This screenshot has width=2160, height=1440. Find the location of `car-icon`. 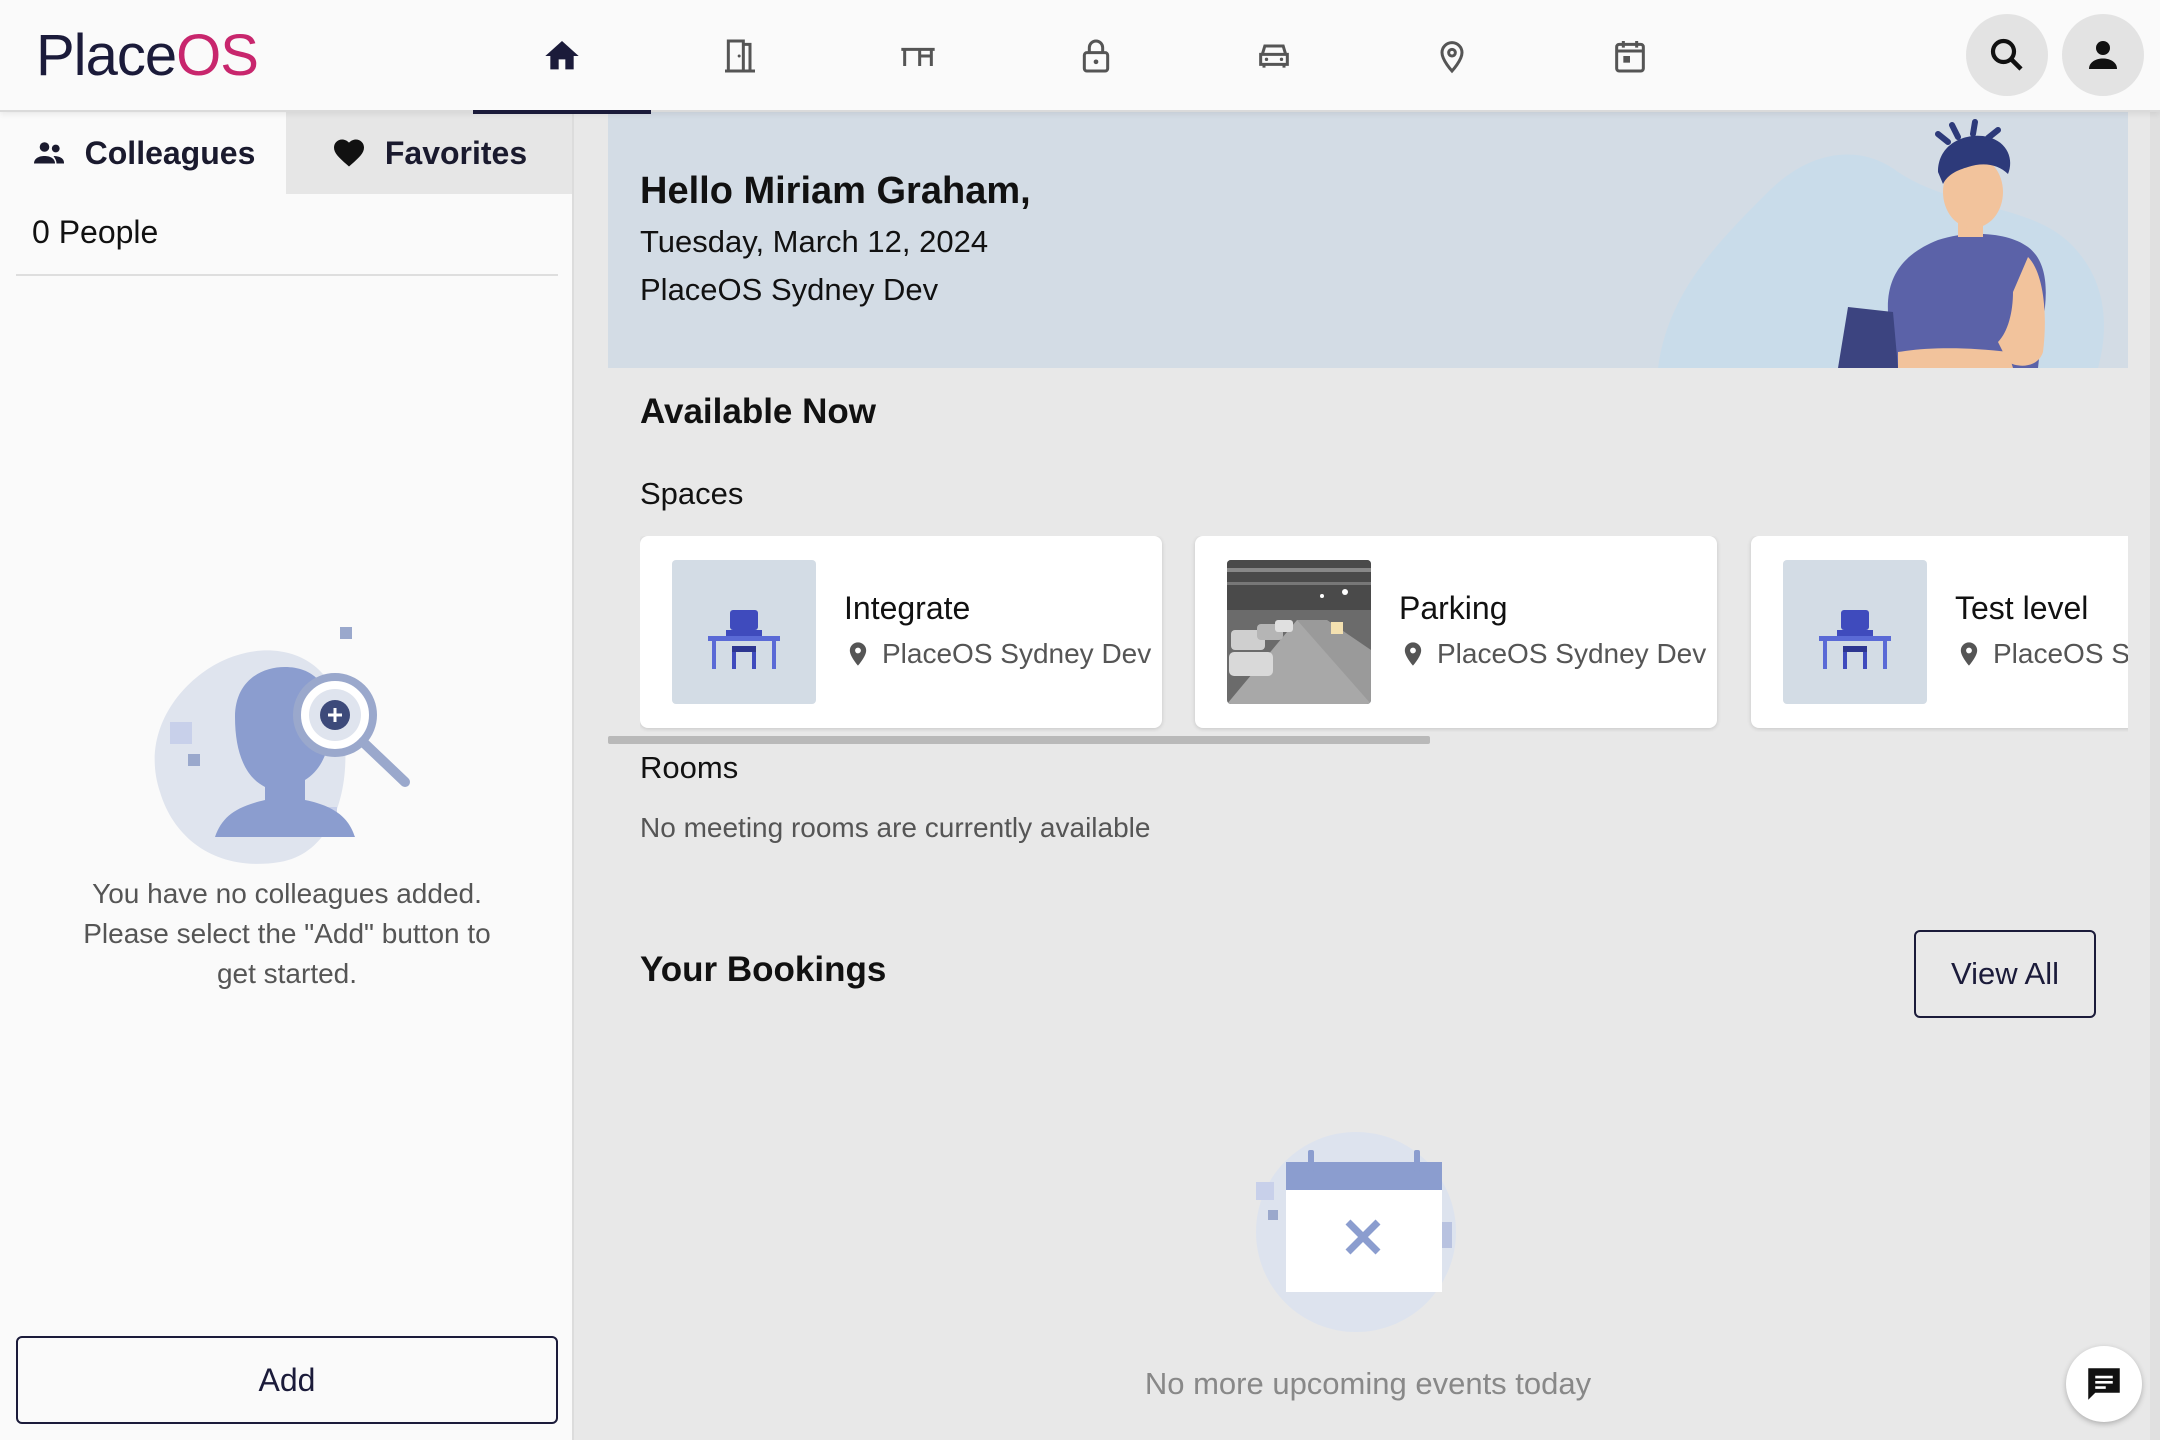

car-icon is located at coordinates (1274, 56).